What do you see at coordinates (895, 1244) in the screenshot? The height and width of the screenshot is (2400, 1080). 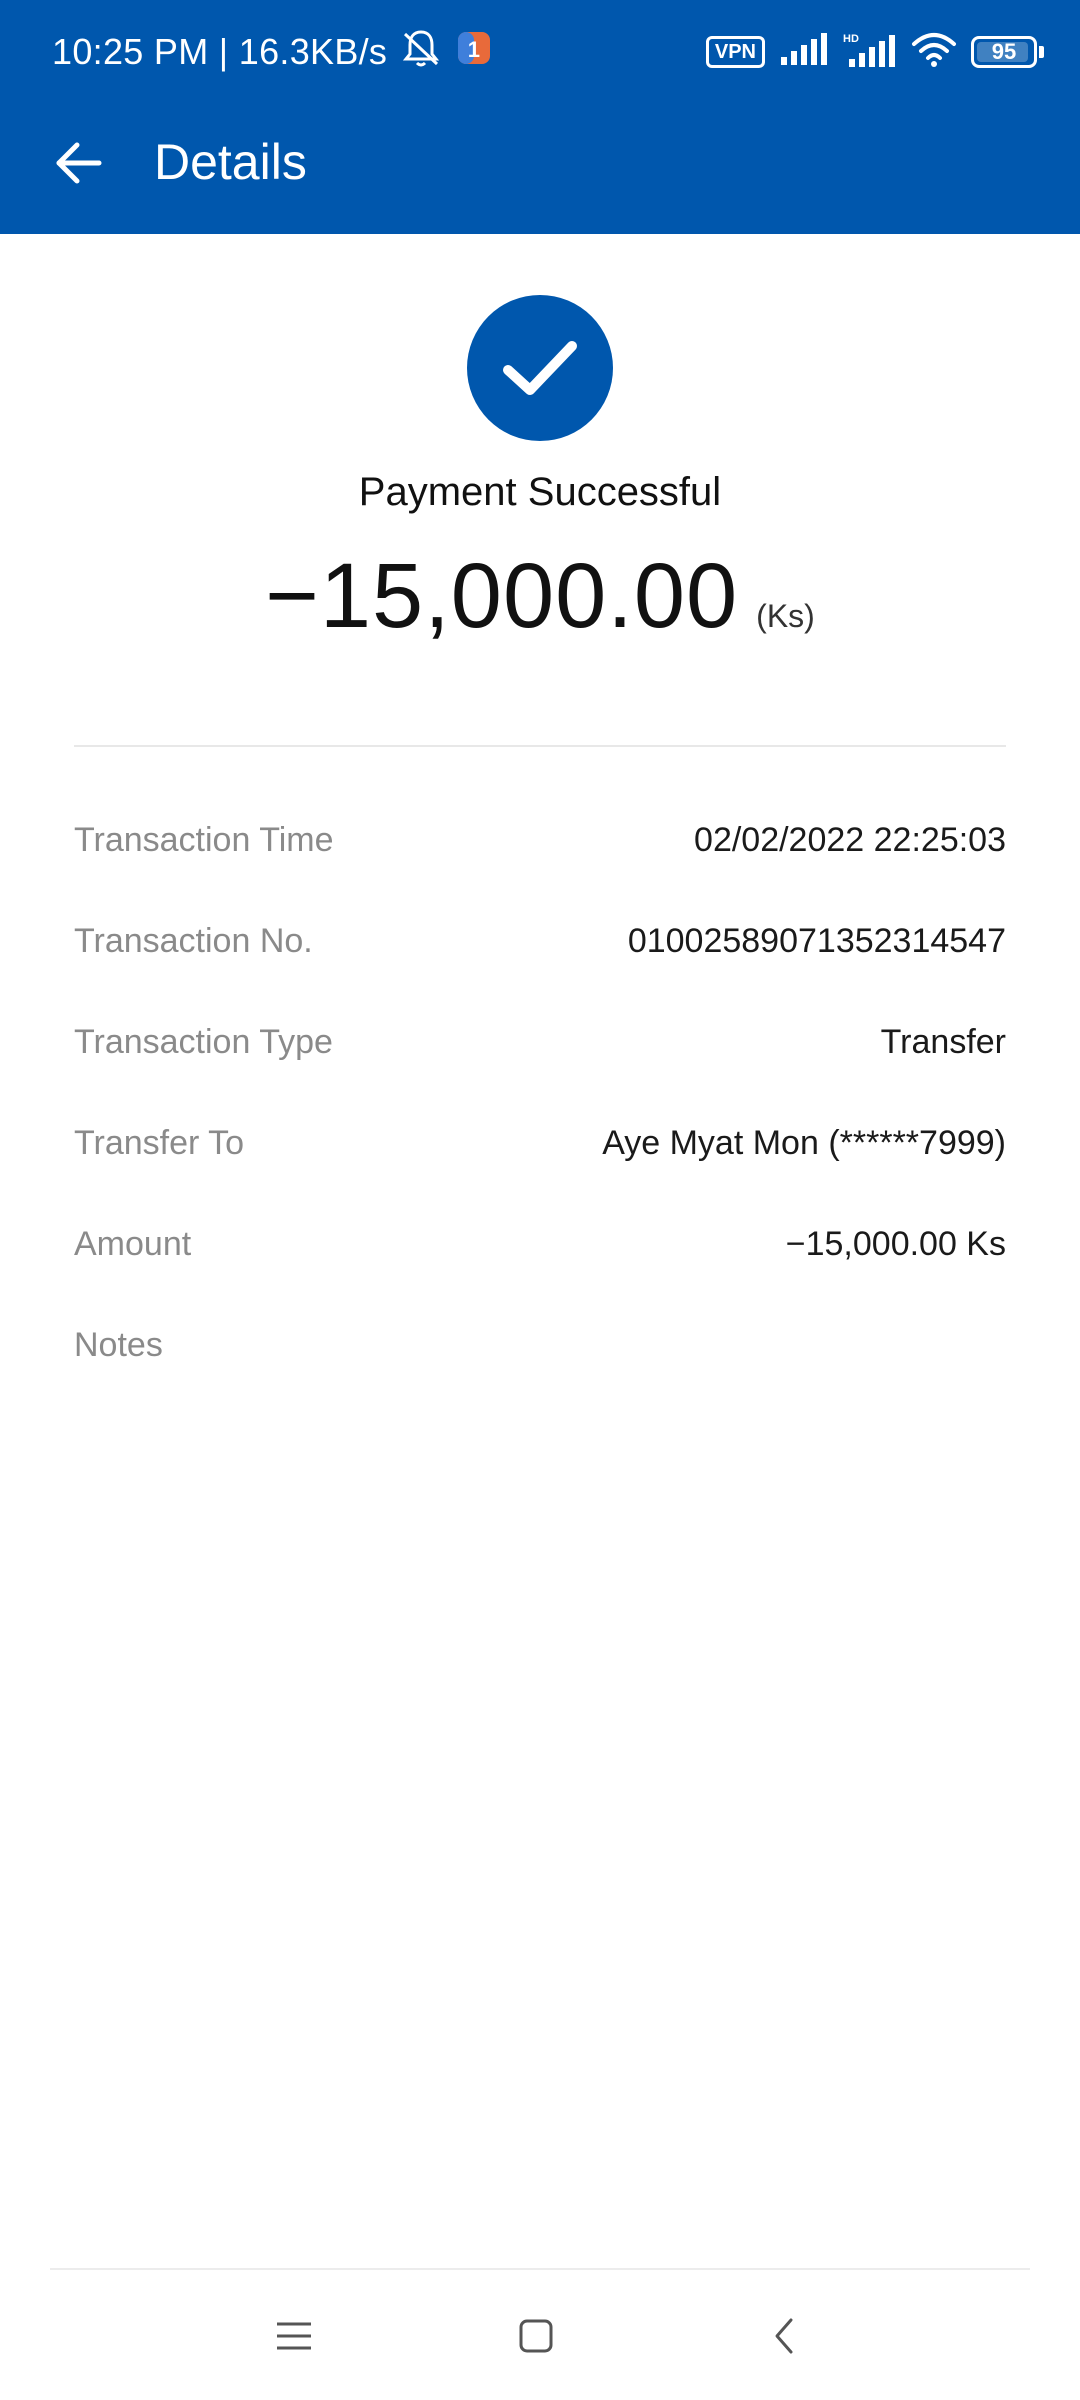 I see `detail-value: −15,000.00 Ks` at bounding box center [895, 1244].